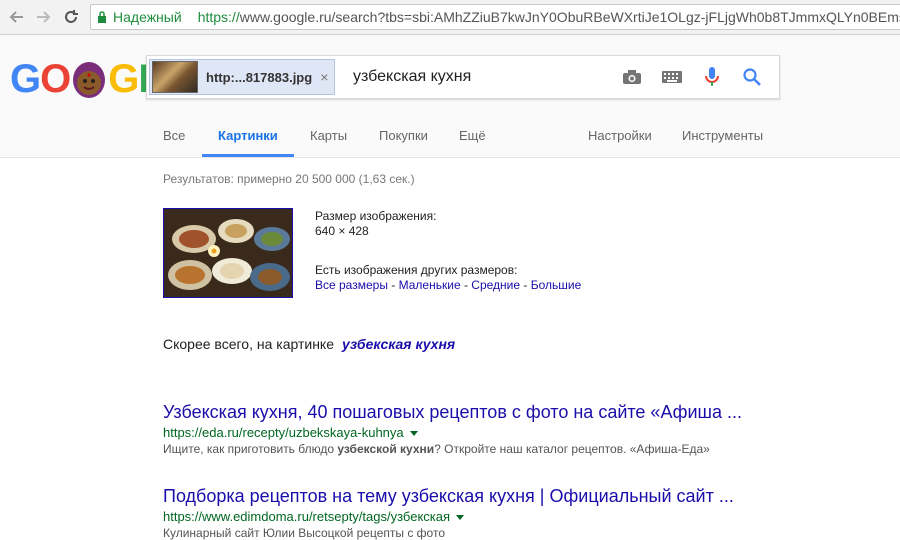 The width and height of the screenshot is (900, 540). I want to click on keyboard-icon, so click(672, 77).